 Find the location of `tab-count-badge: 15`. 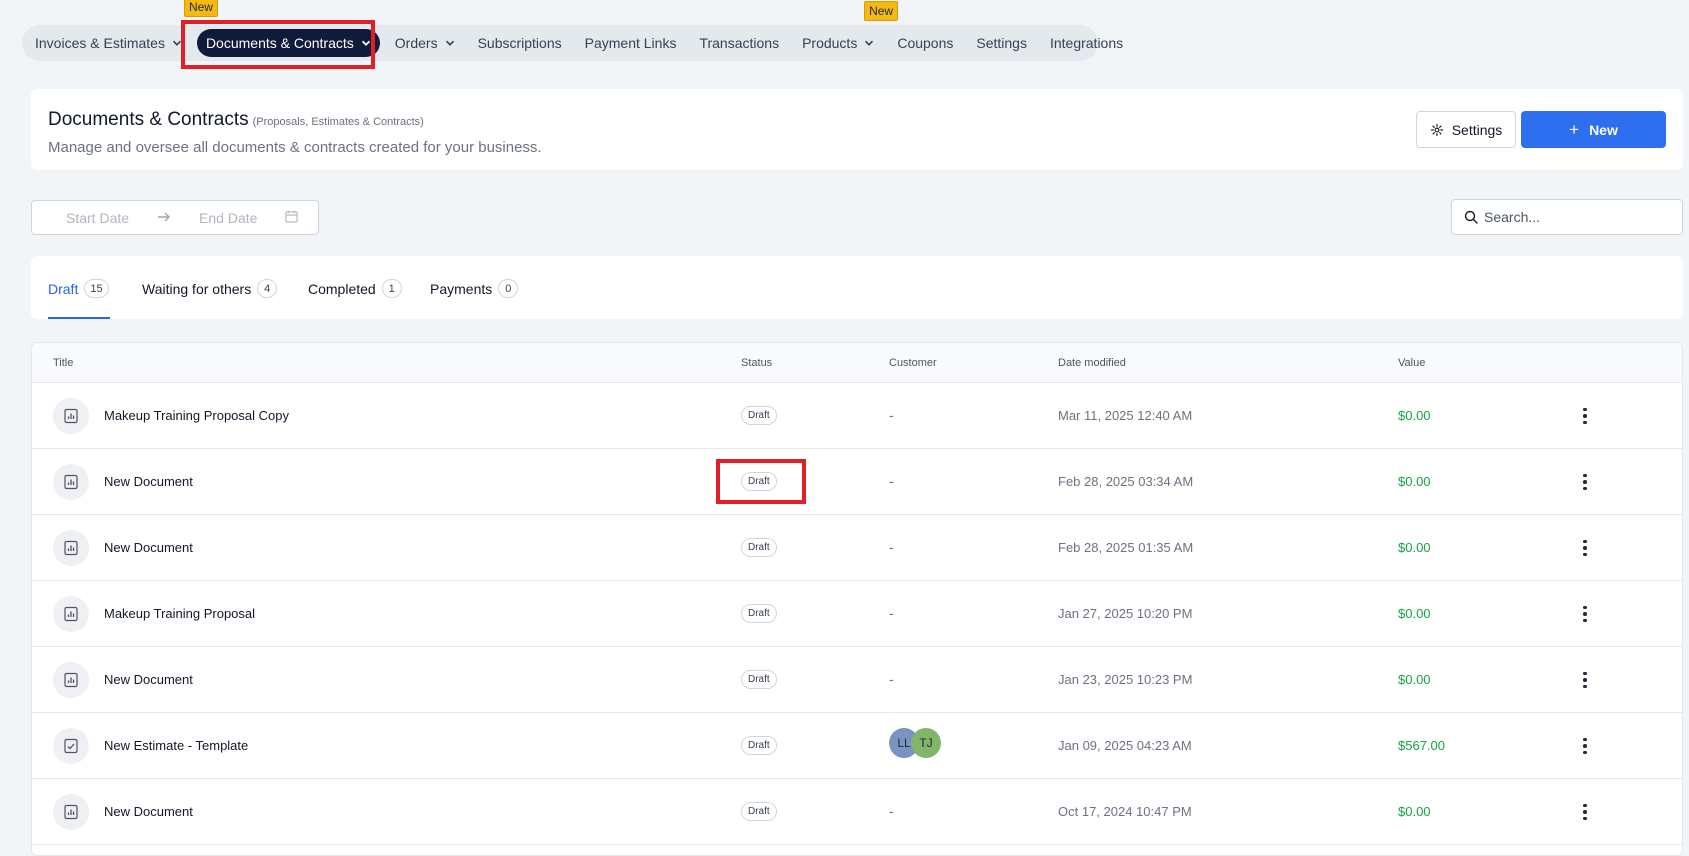

tab-count-badge: 15 is located at coordinates (96, 288).